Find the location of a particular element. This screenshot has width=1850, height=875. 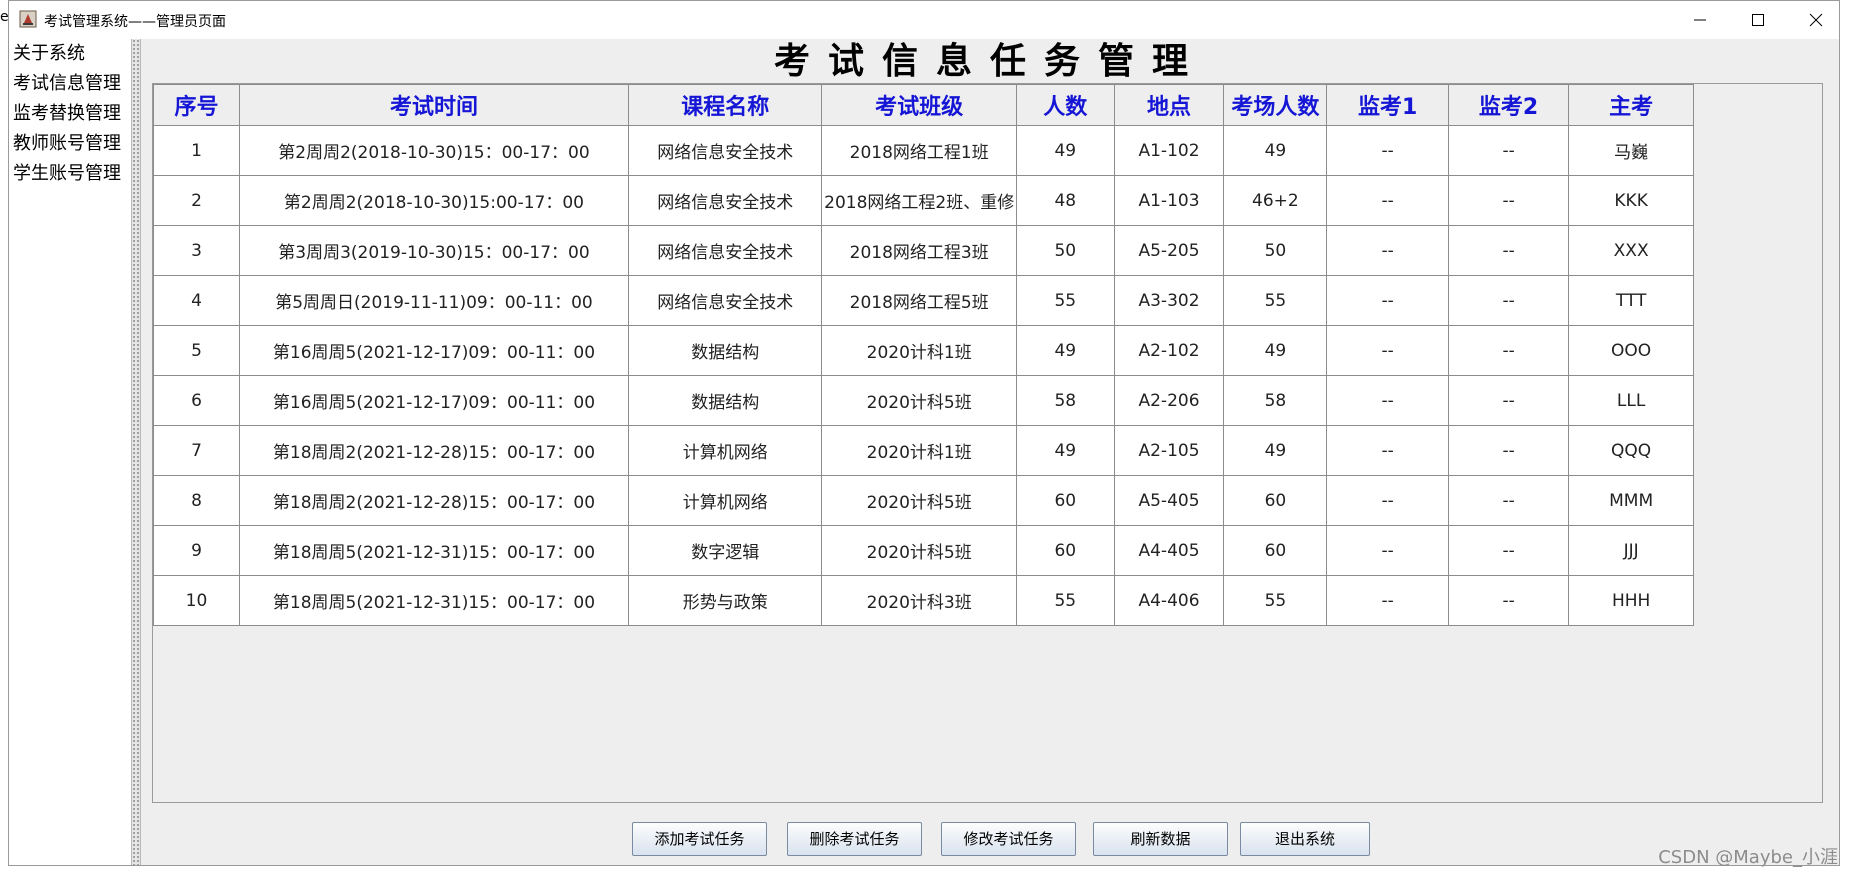

table-cell: 第16周周5(2021-12-17)09：00-11：00 is located at coordinates (433, 400).